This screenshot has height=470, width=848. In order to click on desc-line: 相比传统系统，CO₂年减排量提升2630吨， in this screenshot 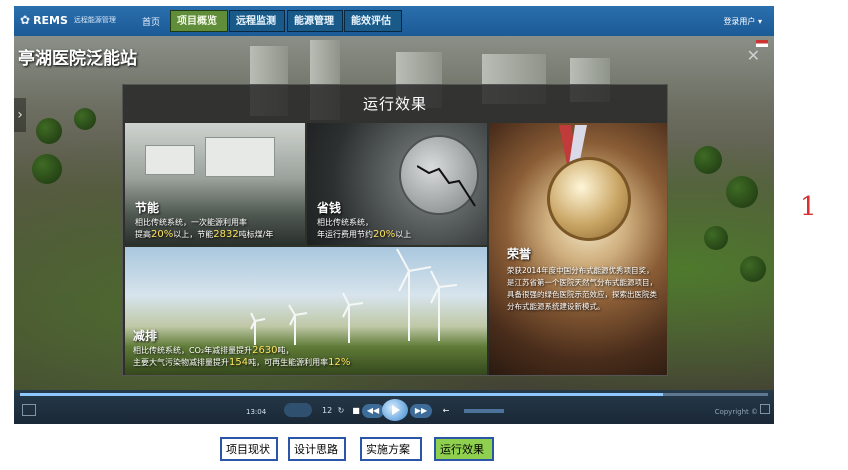, I will do `click(213, 350)`.